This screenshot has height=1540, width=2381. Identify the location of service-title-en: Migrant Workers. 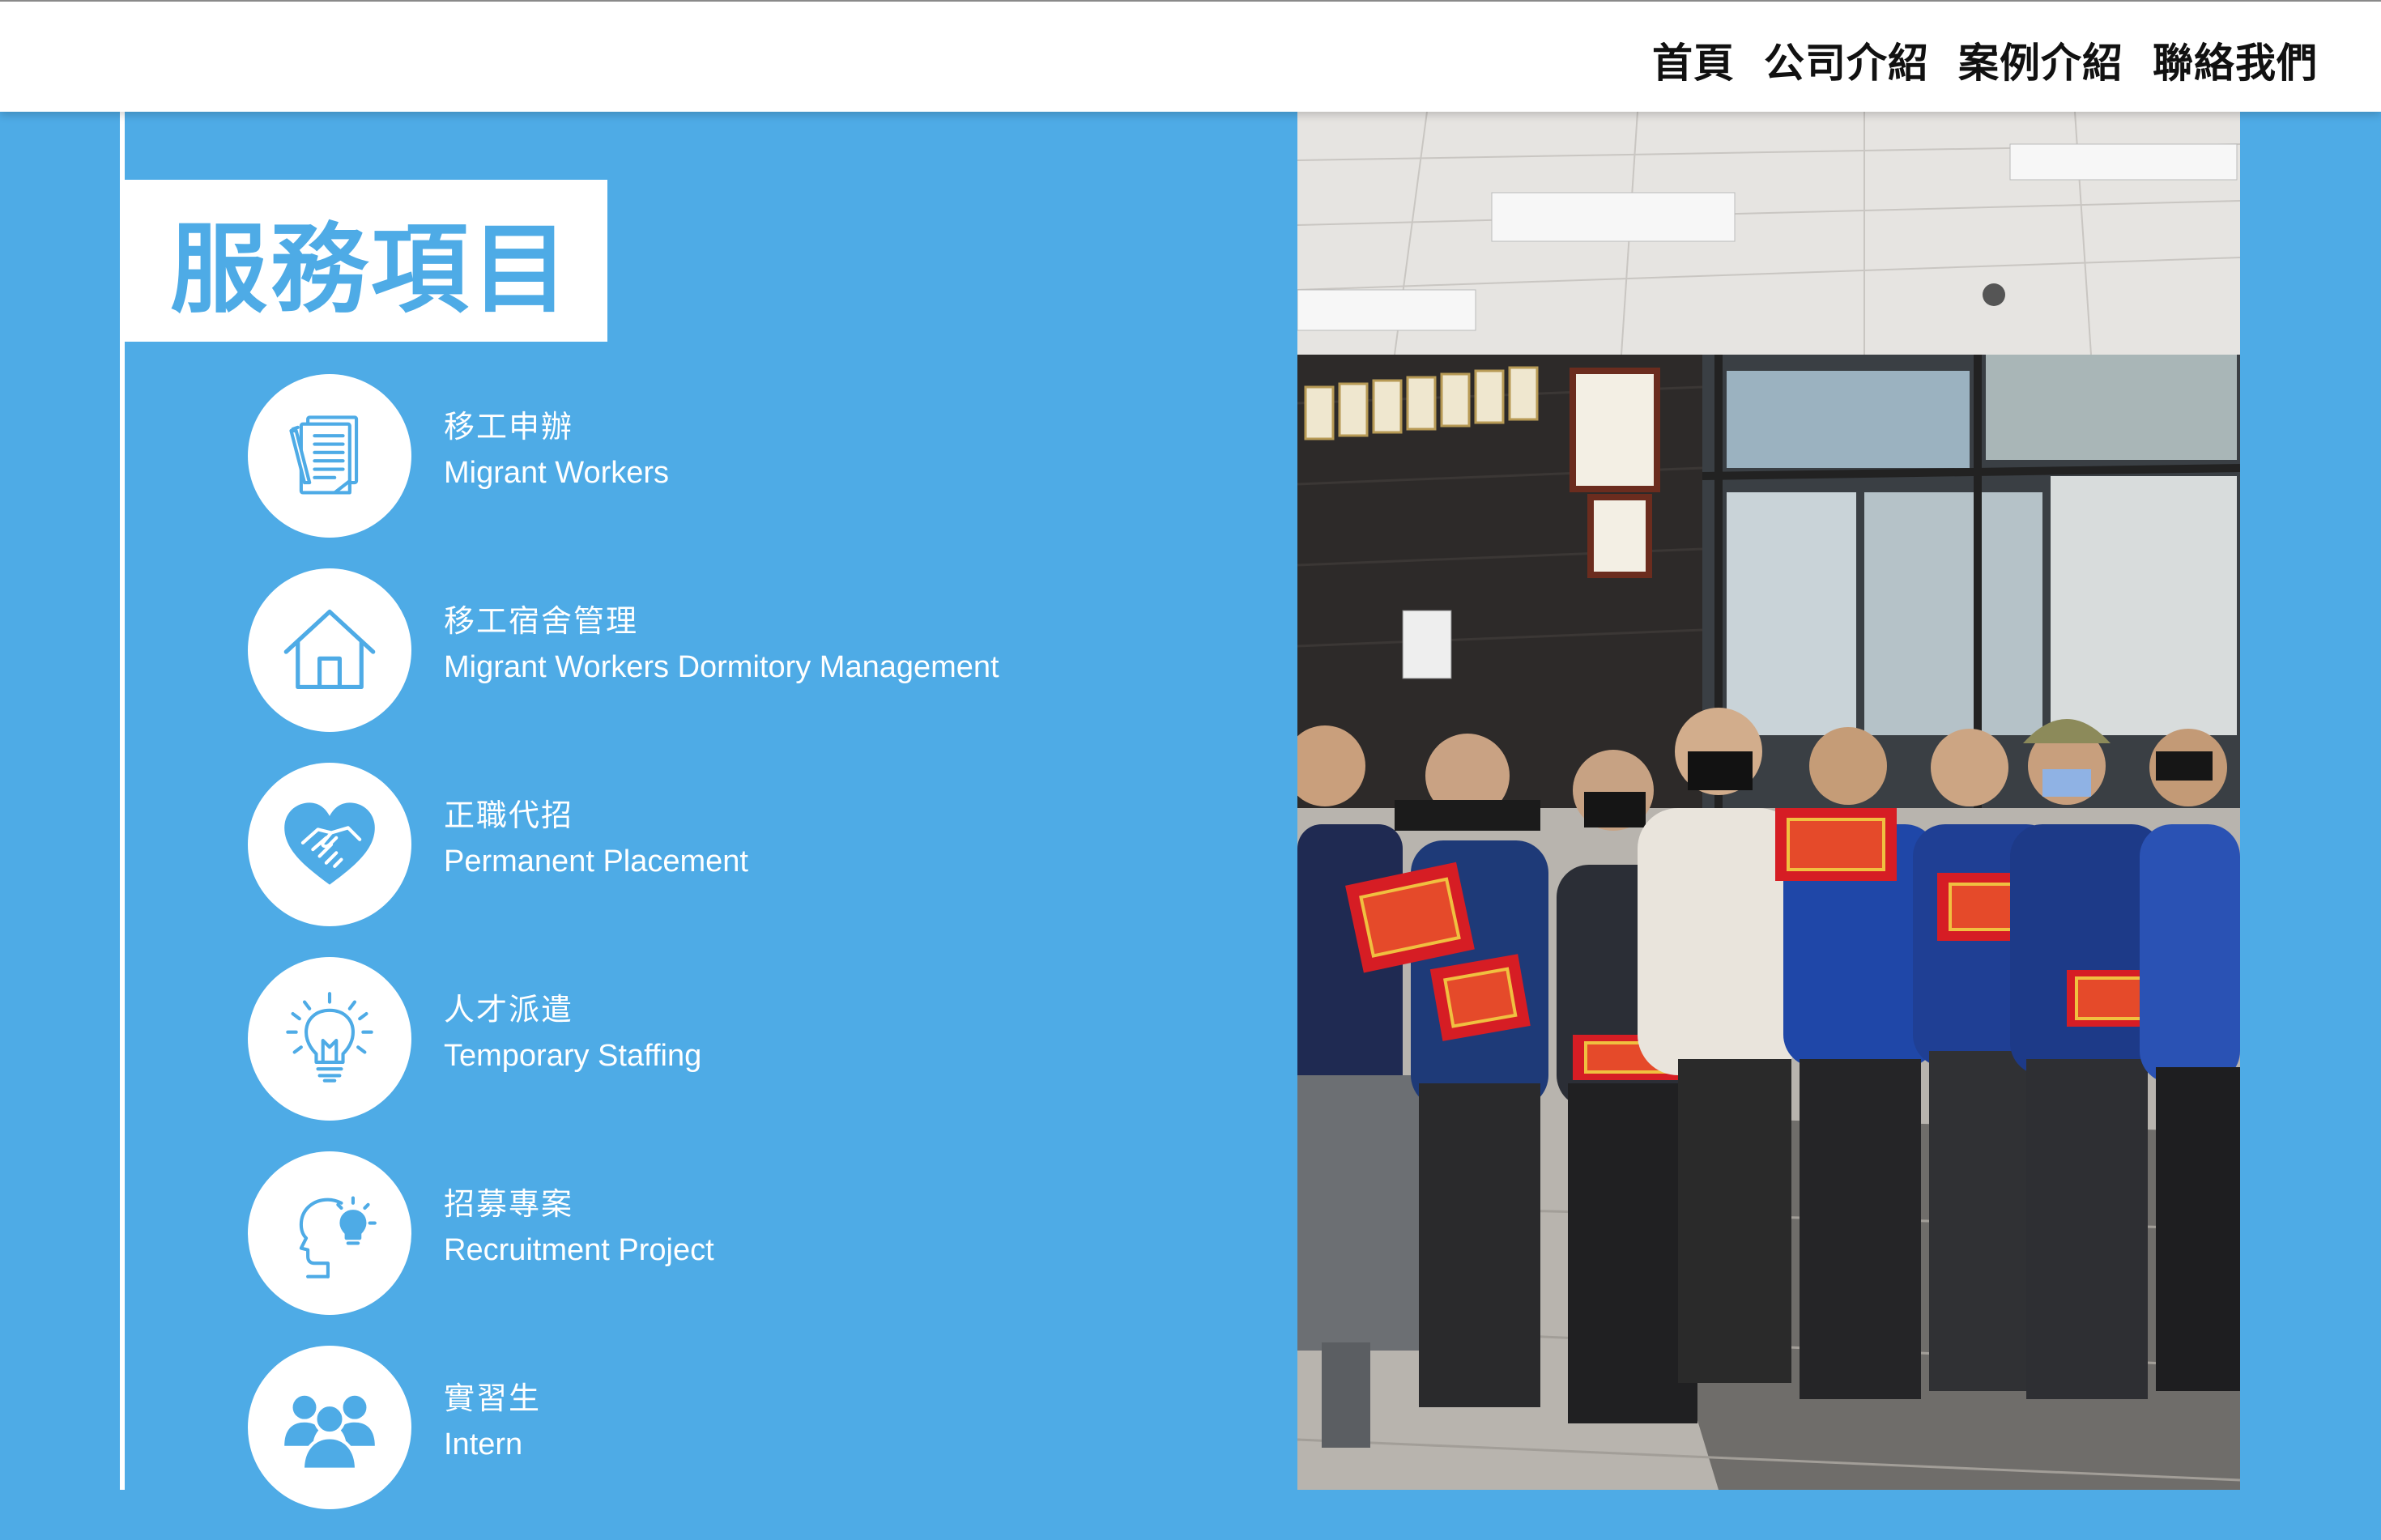
(557, 473).